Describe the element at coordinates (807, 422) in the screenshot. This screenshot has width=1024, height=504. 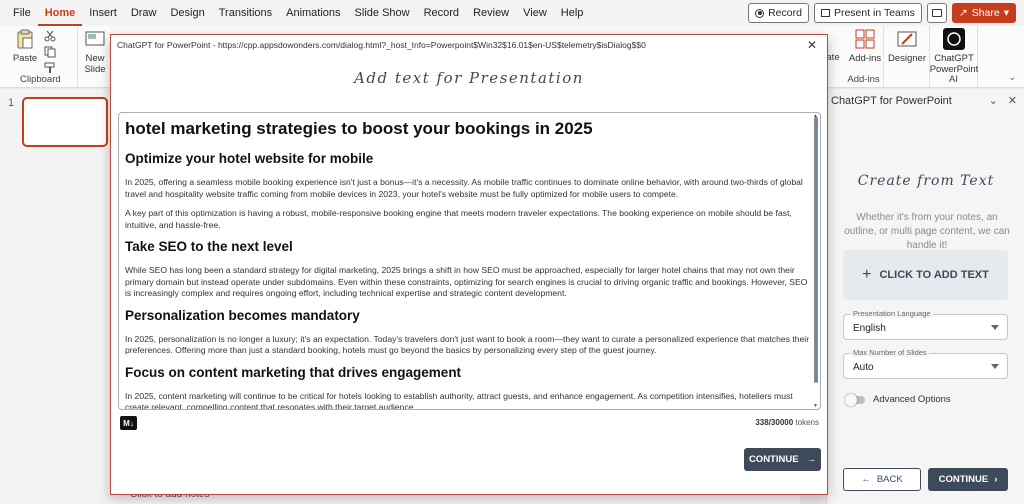
I see `token-suffix: tokens` at that location.